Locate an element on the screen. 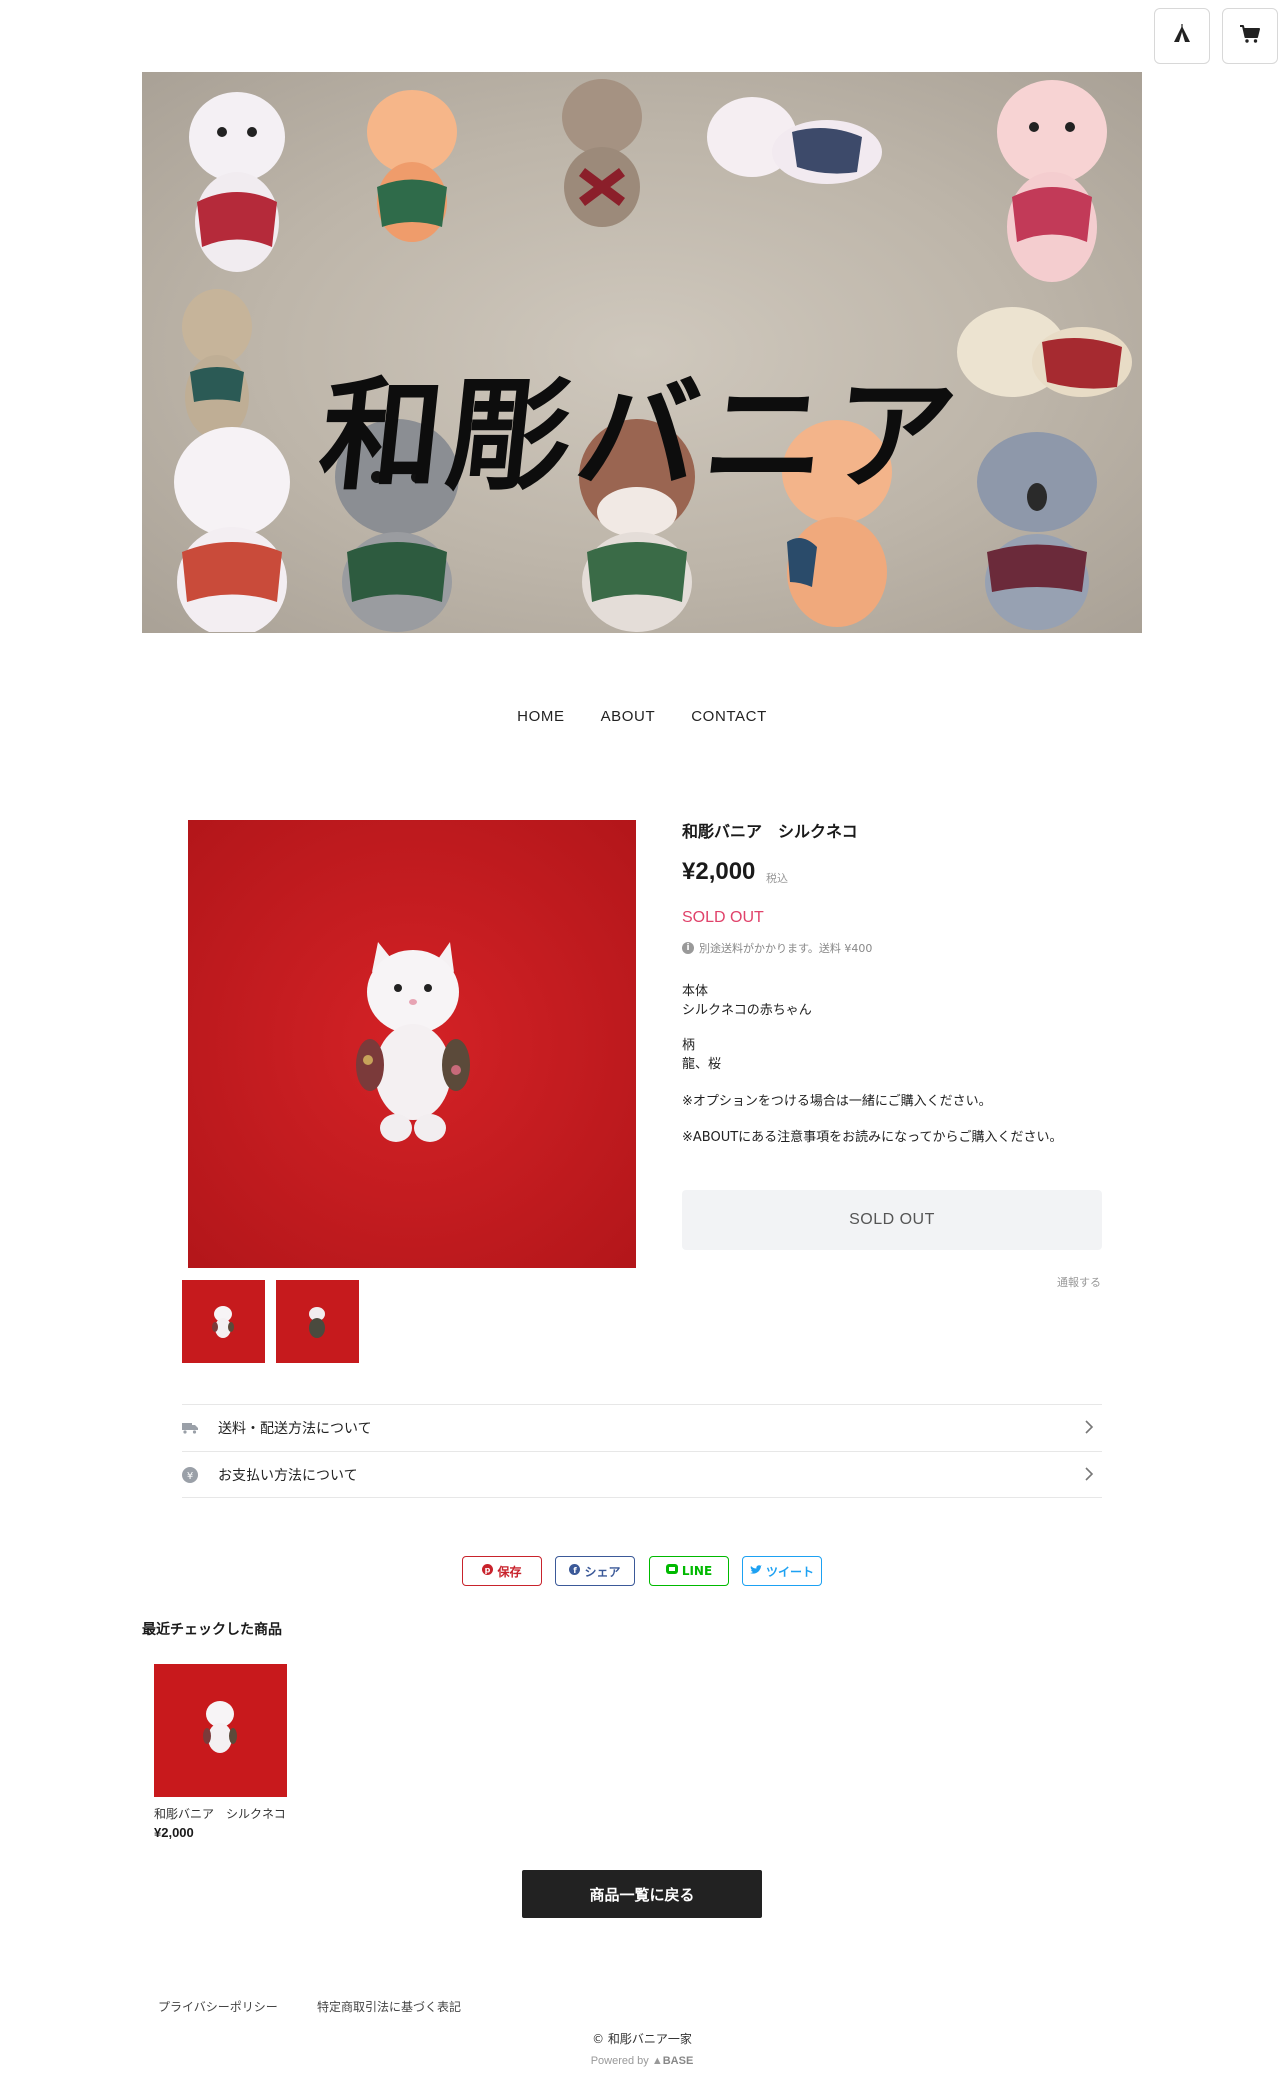  report-link: 通報する is located at coordinates (1079, 1282).